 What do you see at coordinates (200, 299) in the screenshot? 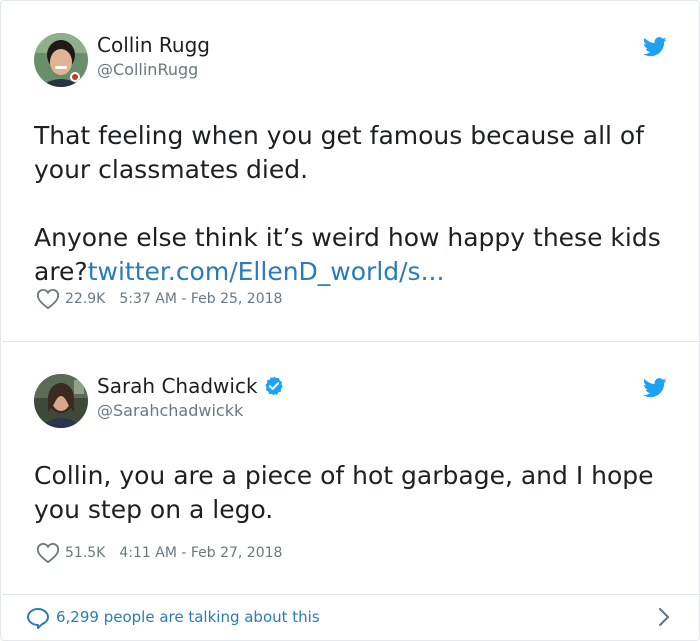
I see `timestamp: 5:37 AM - Feb 25, 2018` at bounding box center [200, 299].